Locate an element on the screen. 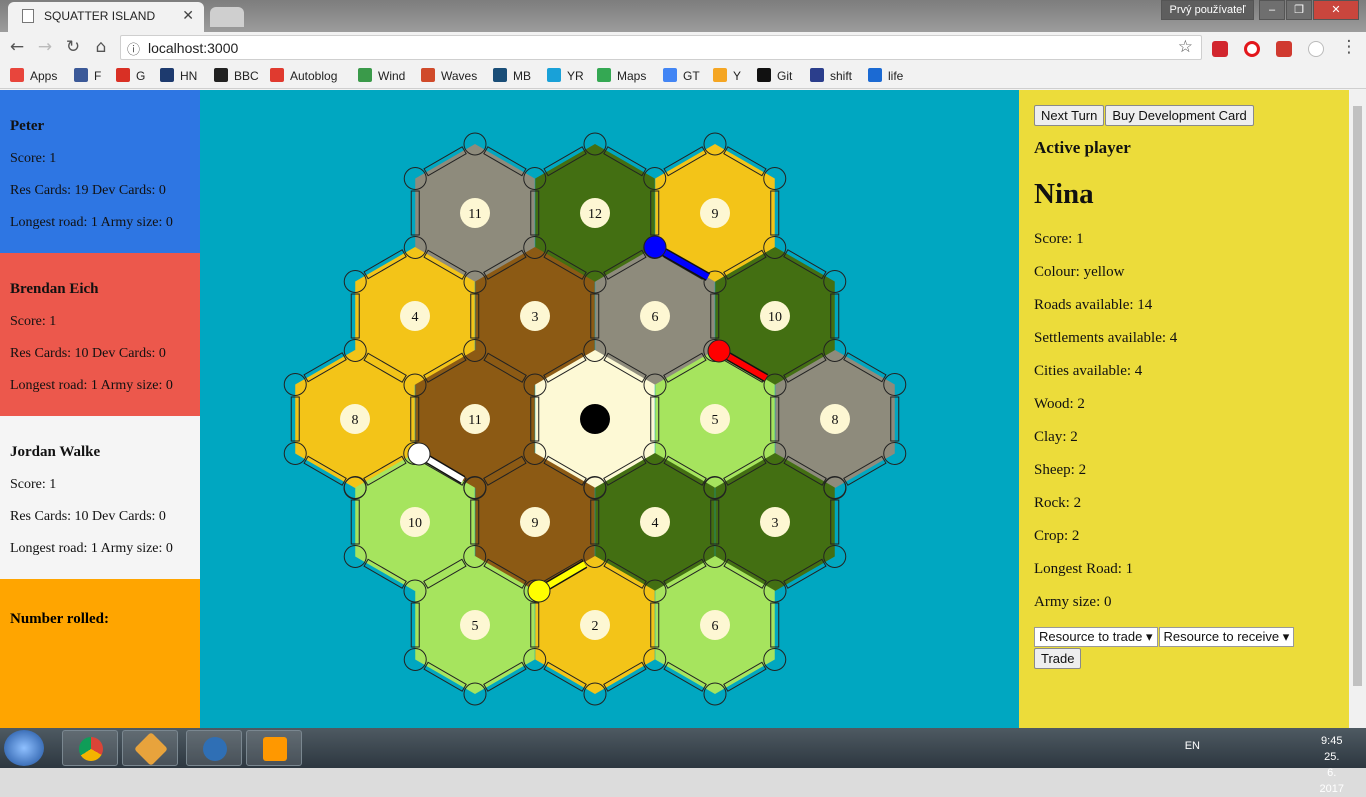  bookmark-f: F is located at coordinates (87, 75).